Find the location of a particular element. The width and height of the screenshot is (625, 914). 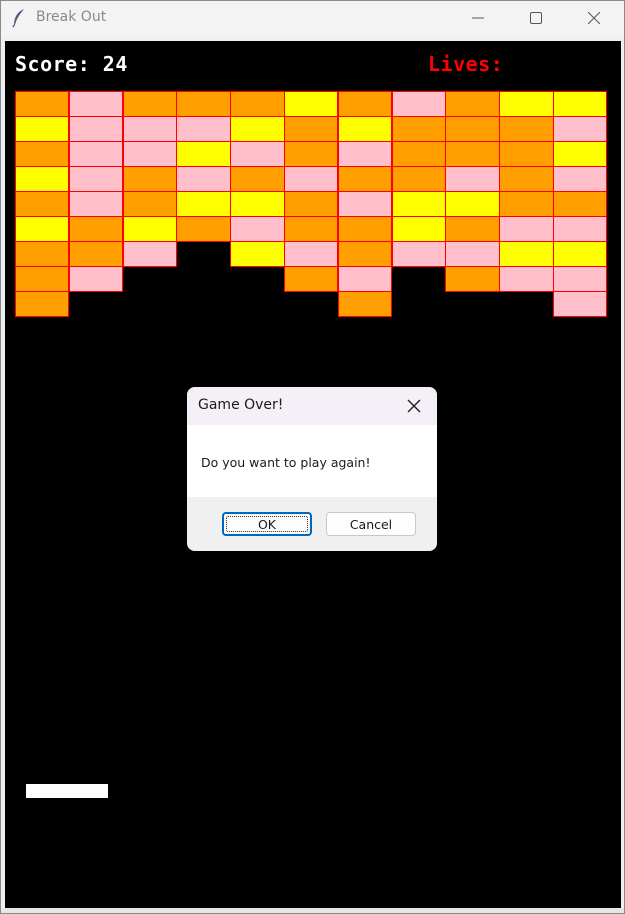

paddle is located at coordinates (67, 791).